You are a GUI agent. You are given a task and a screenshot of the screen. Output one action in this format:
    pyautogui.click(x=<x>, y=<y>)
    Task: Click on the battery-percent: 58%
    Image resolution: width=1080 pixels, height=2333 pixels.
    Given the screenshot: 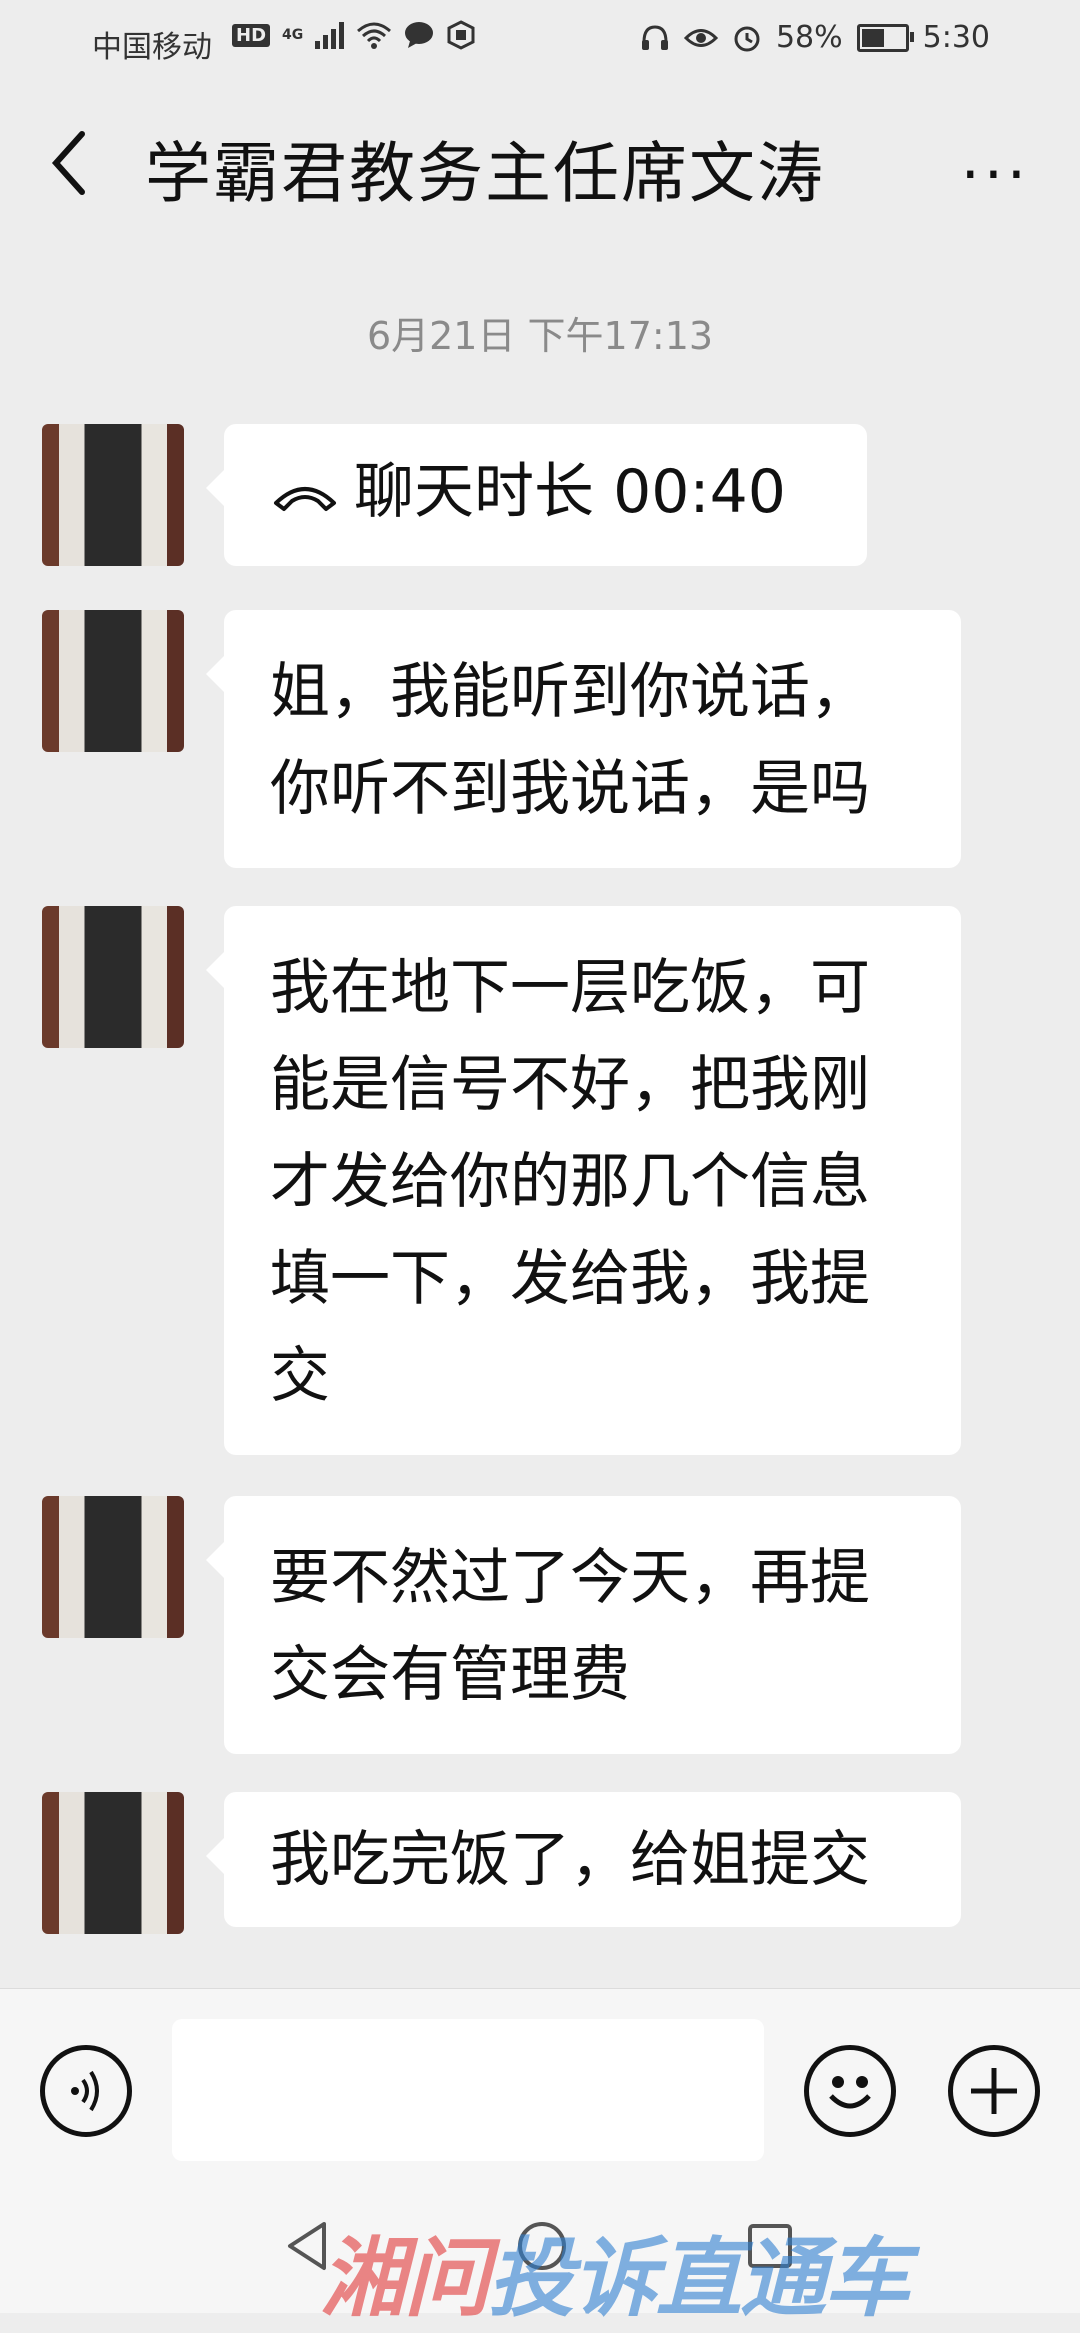 What is the action you would take?
    pyautogui.click(x=809, y=37)
    